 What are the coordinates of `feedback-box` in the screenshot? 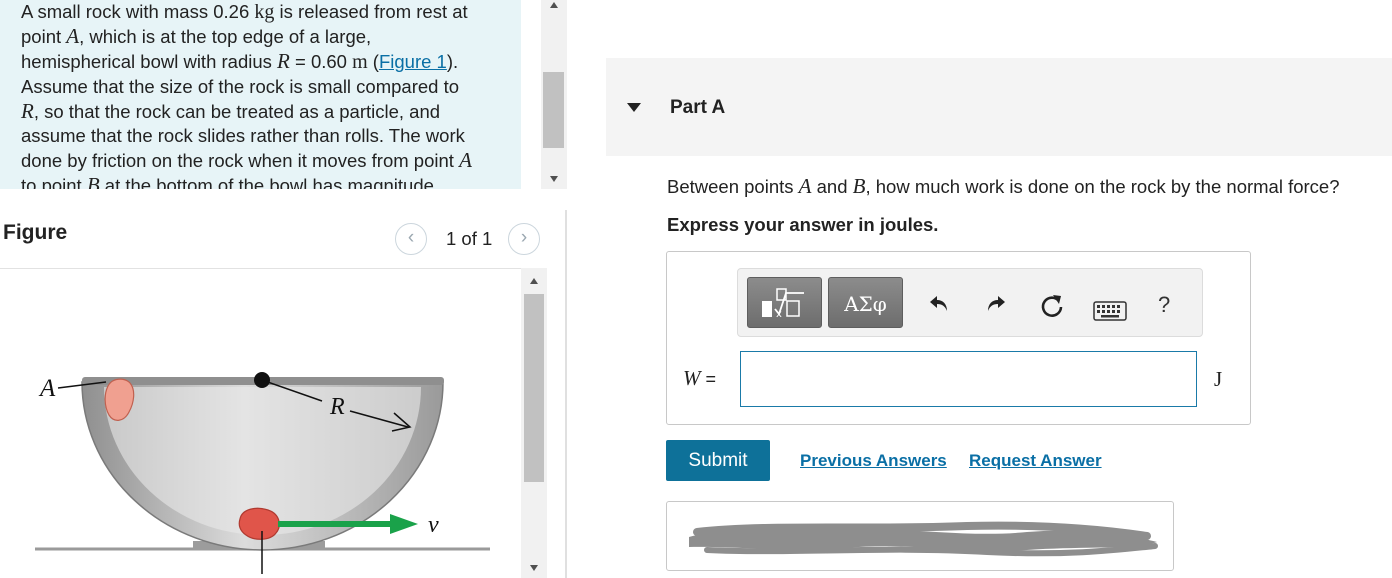 It's located at (920, 536).